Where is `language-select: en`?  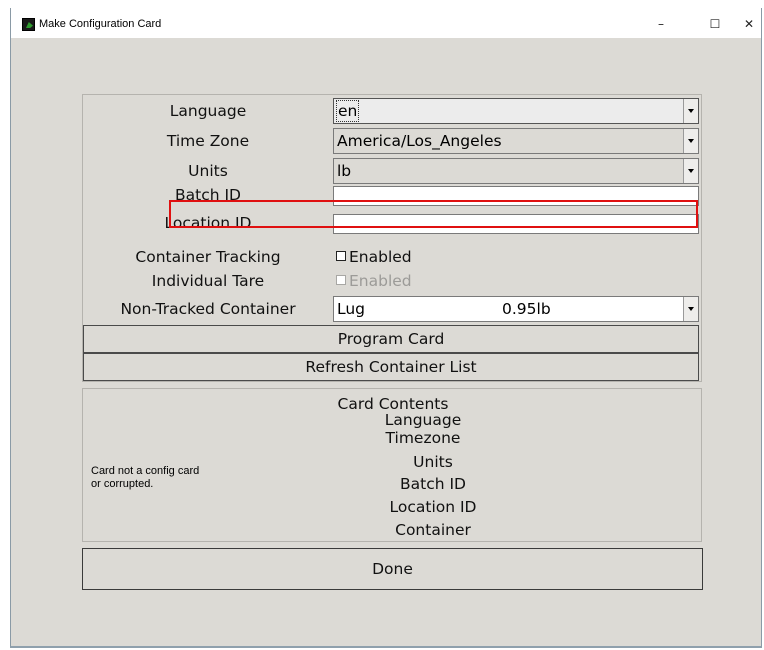
language-select: en is located at coordinates (516, 111).